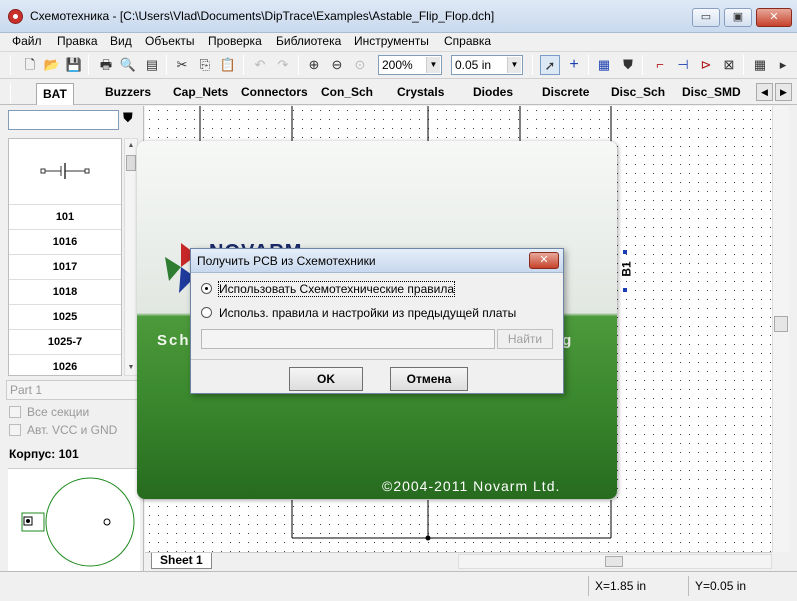 The height and width of the screenshot is (601, 797). I want to click on canvas-horizontal-scrollbar, so click(615, 561).